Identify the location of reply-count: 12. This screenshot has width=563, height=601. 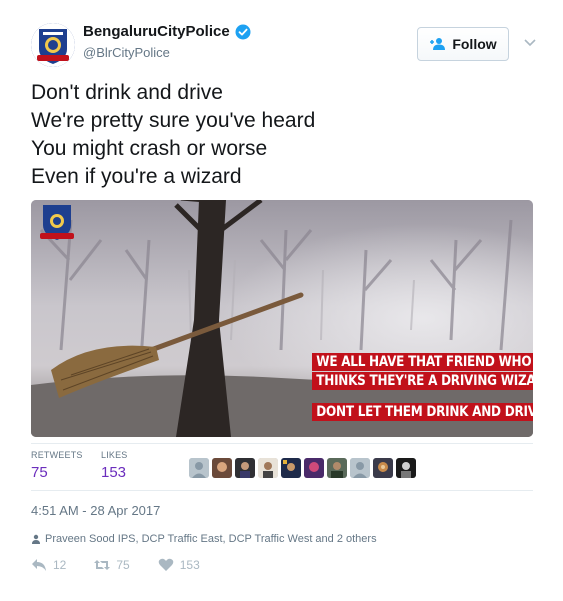
(60, 565).